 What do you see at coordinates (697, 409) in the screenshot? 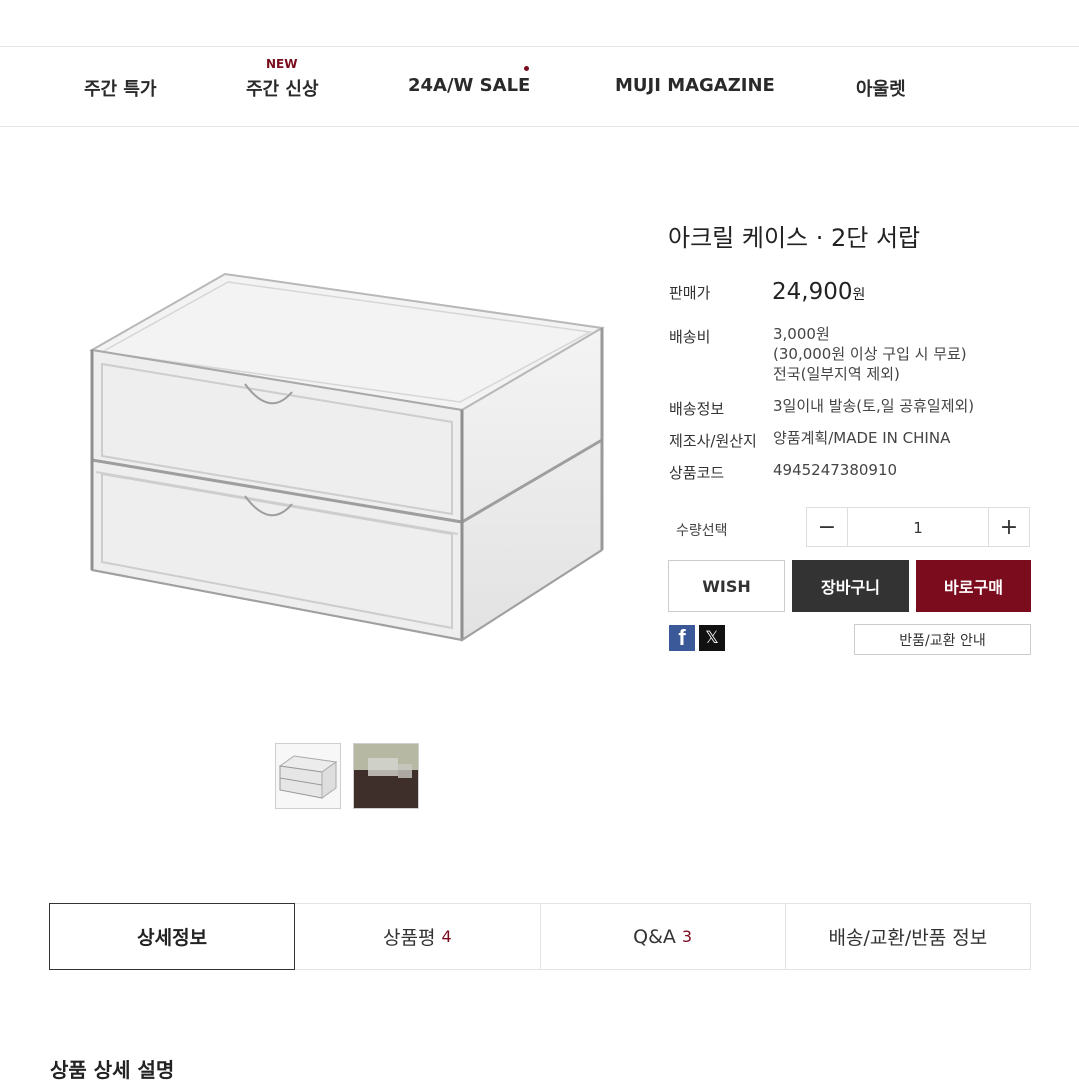
I see `delivery-label: 배송정보` at bounding box center [697, 409].